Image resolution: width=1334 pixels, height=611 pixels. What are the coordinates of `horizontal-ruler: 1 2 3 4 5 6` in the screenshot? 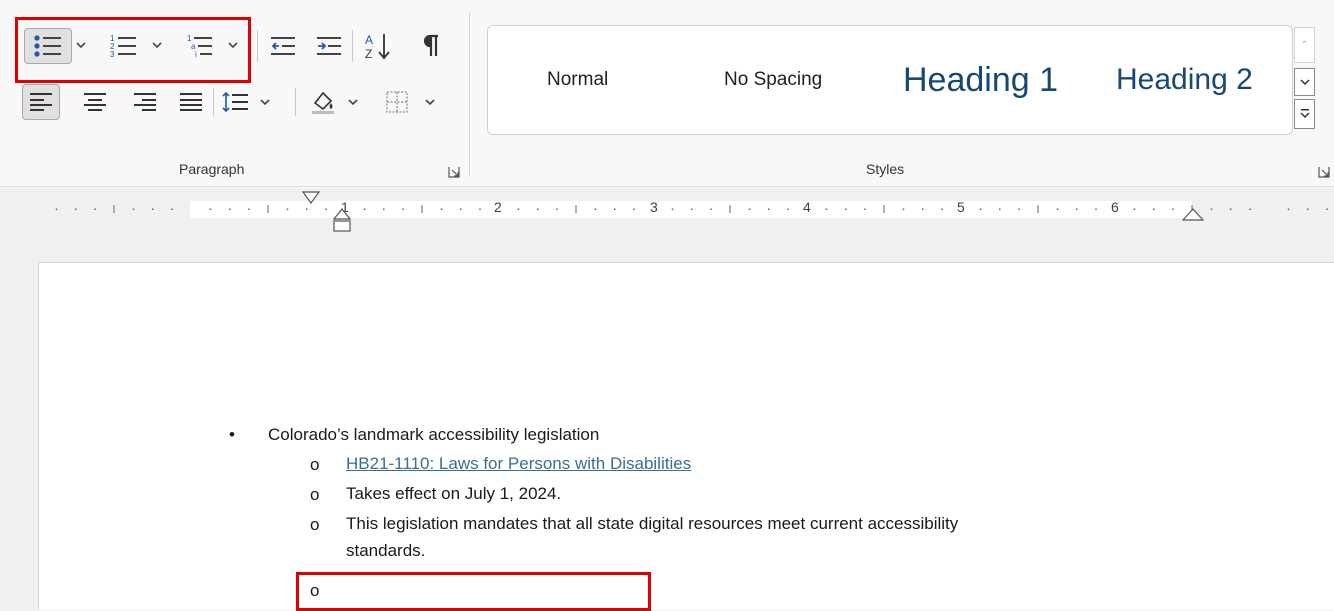 It's located at (667, 212).